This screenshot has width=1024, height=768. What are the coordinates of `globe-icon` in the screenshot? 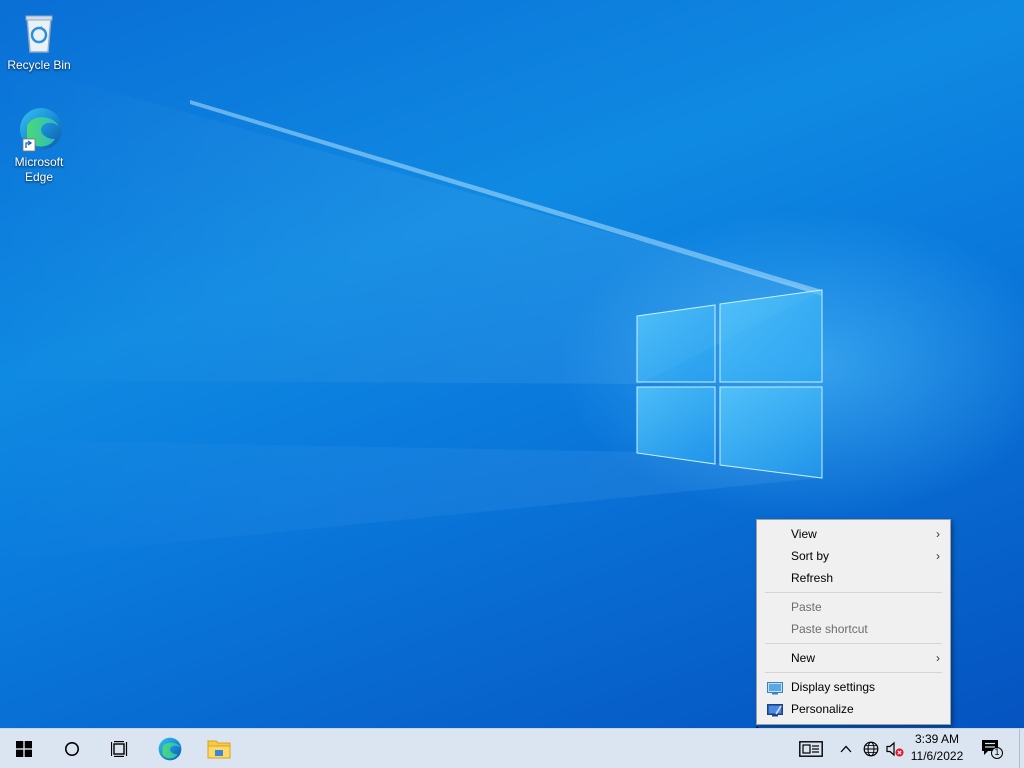 It's located at (871, 749).